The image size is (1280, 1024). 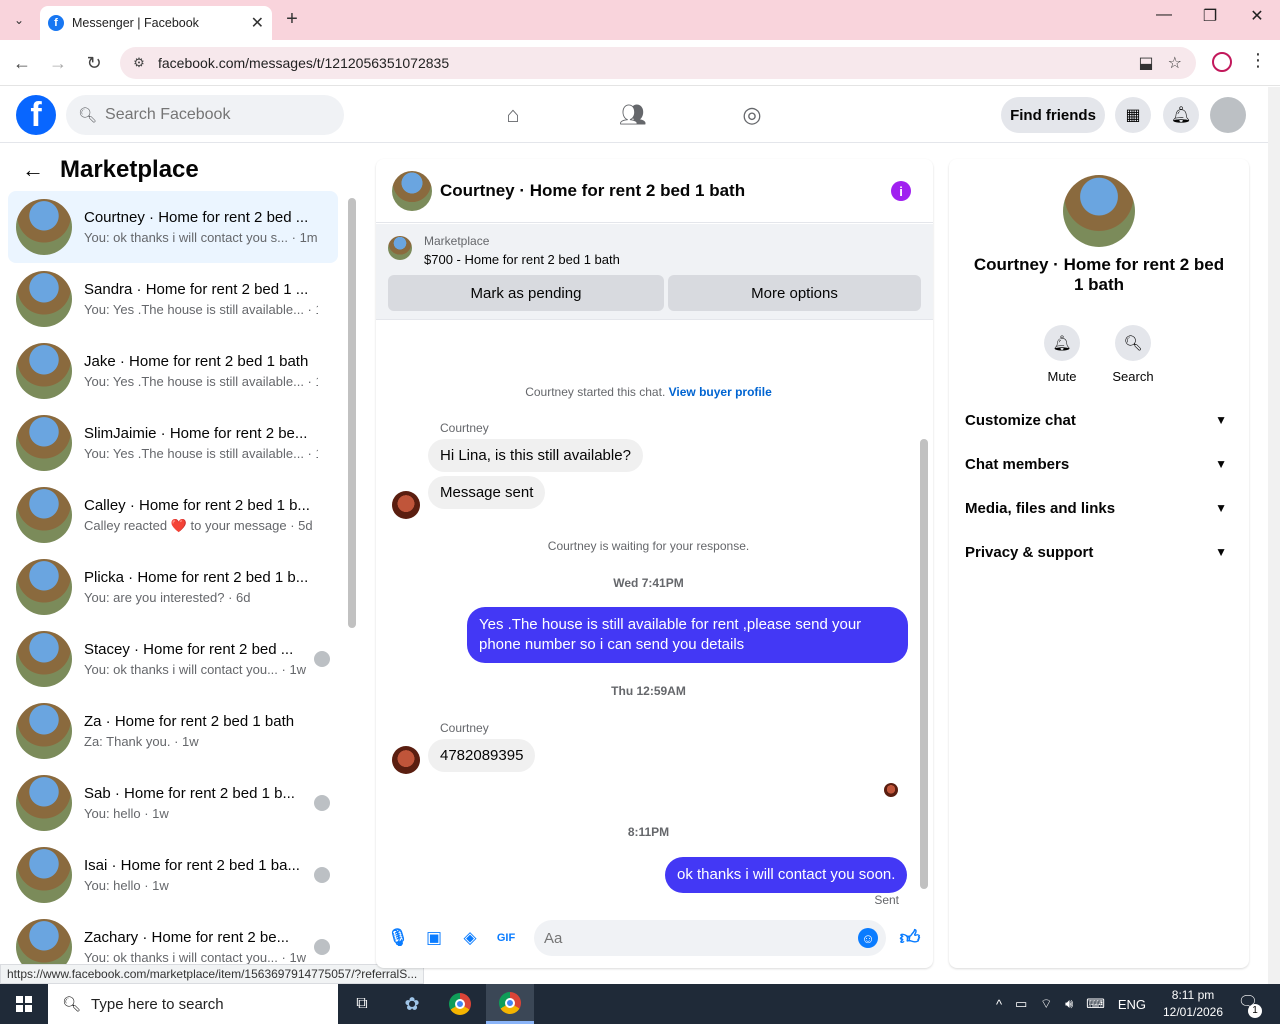 What do you see at coordinates (460, 1004) in the screenshot?
I see `chrome-icon` at bounding box center [460, 1004].